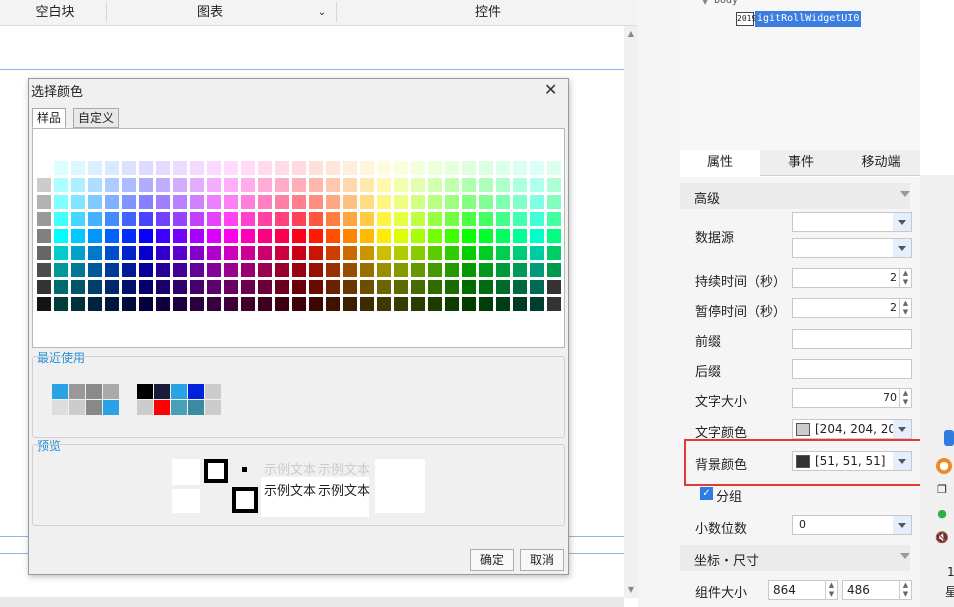  Describe the element at coordinates (312, 602) in the screenshot. I see `canvas-horizontal-scrollbar` at that location.